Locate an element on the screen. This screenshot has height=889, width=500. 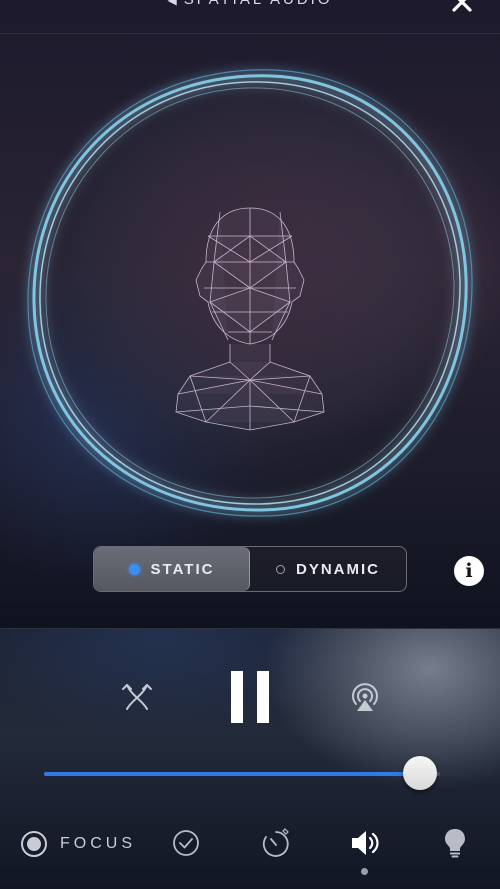
nav-item-focus: FOCUS is located at coordinates (78, 844).